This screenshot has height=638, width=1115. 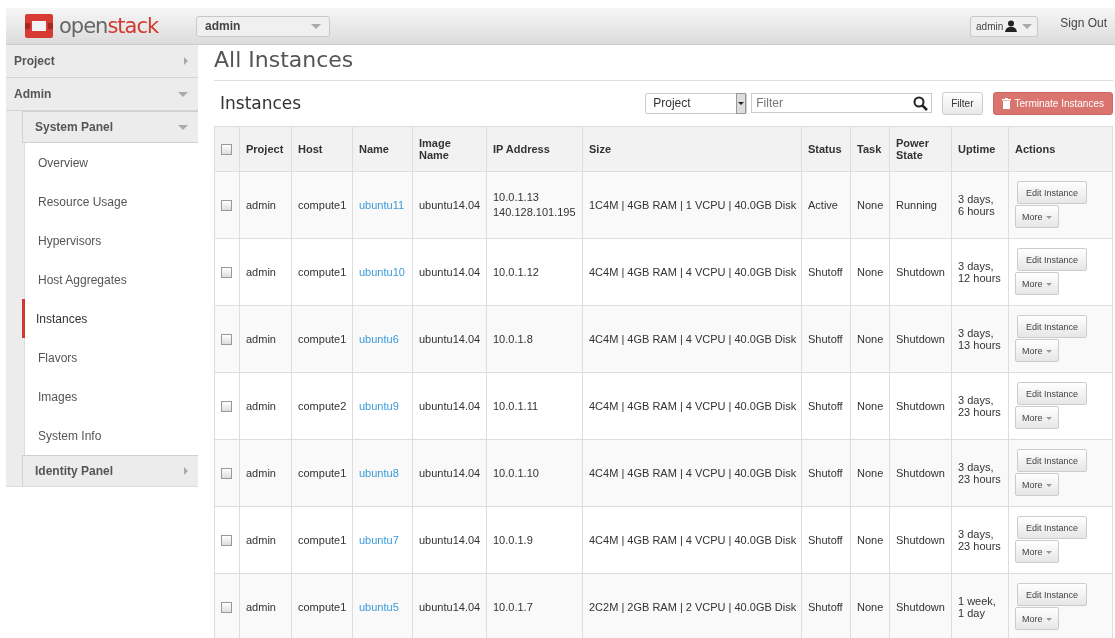 What do you see at coordinates (534, 205) in the screenshot?
I see `table-cell: 10.0.1.13 140.128.101.195` at bounding box center [534, 205].